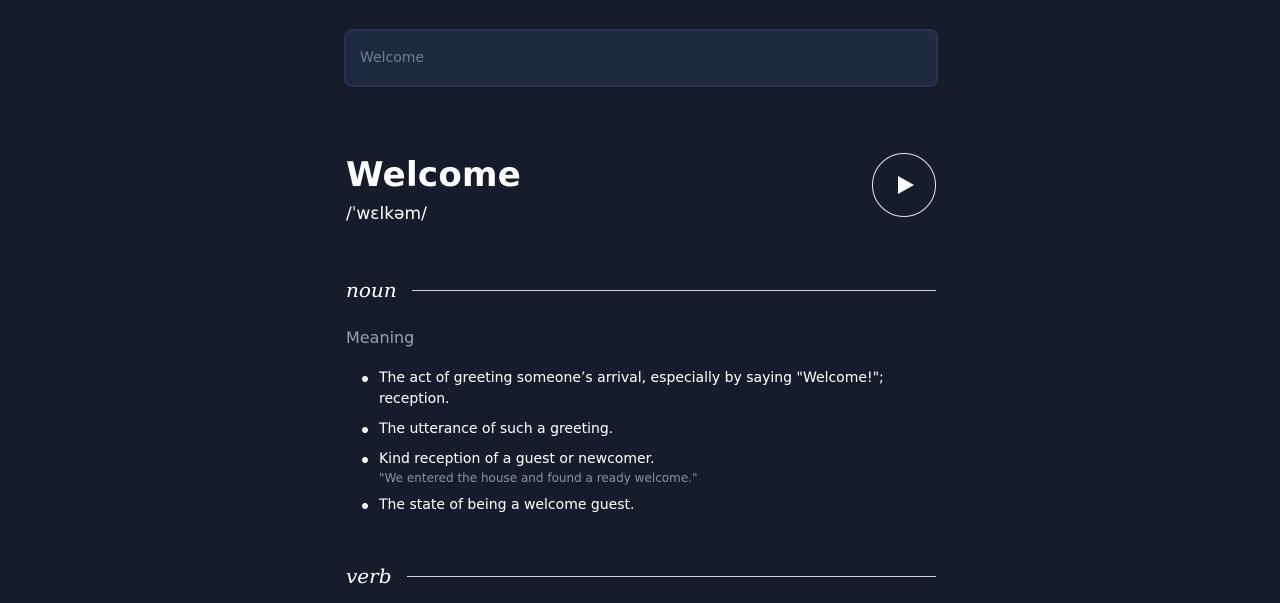 The width and height of the screenshot is (1280, 603). I want to click on definition-item: The utterance of such a greeting., so click(635, 429).